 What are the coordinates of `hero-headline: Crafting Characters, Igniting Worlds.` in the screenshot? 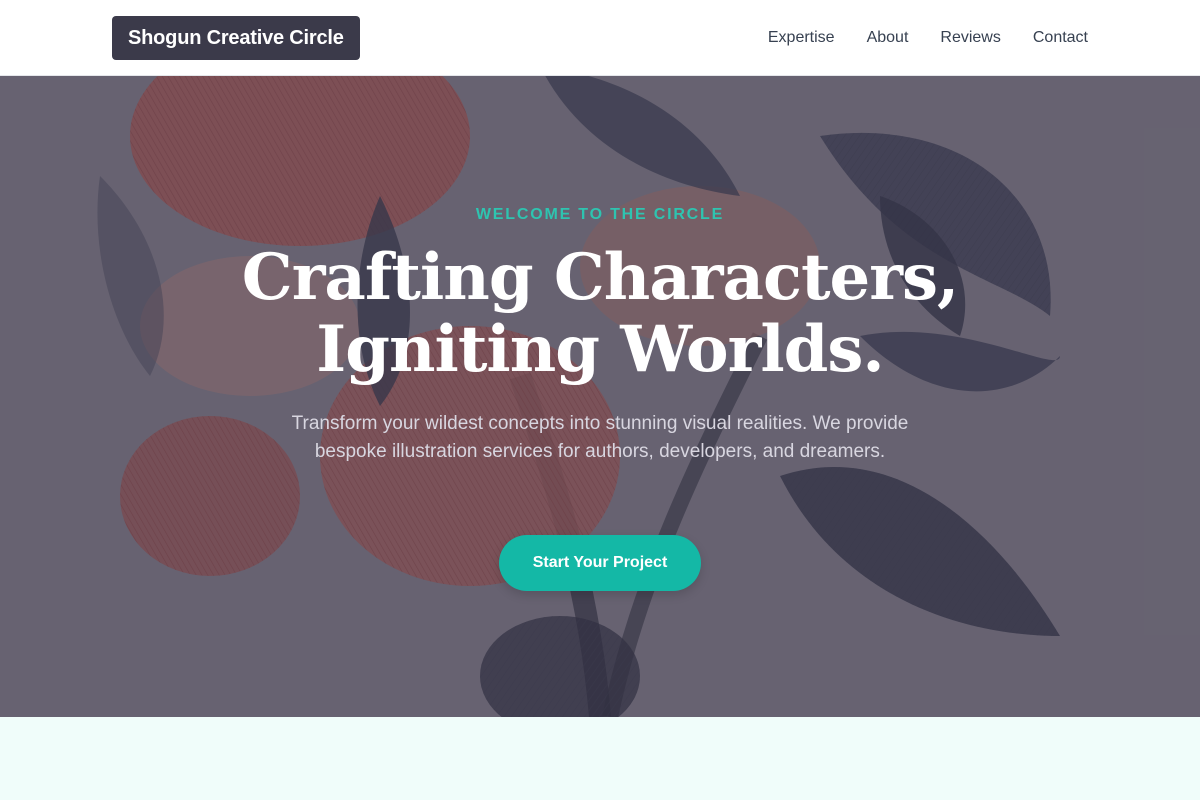 It's located at (600, 314).